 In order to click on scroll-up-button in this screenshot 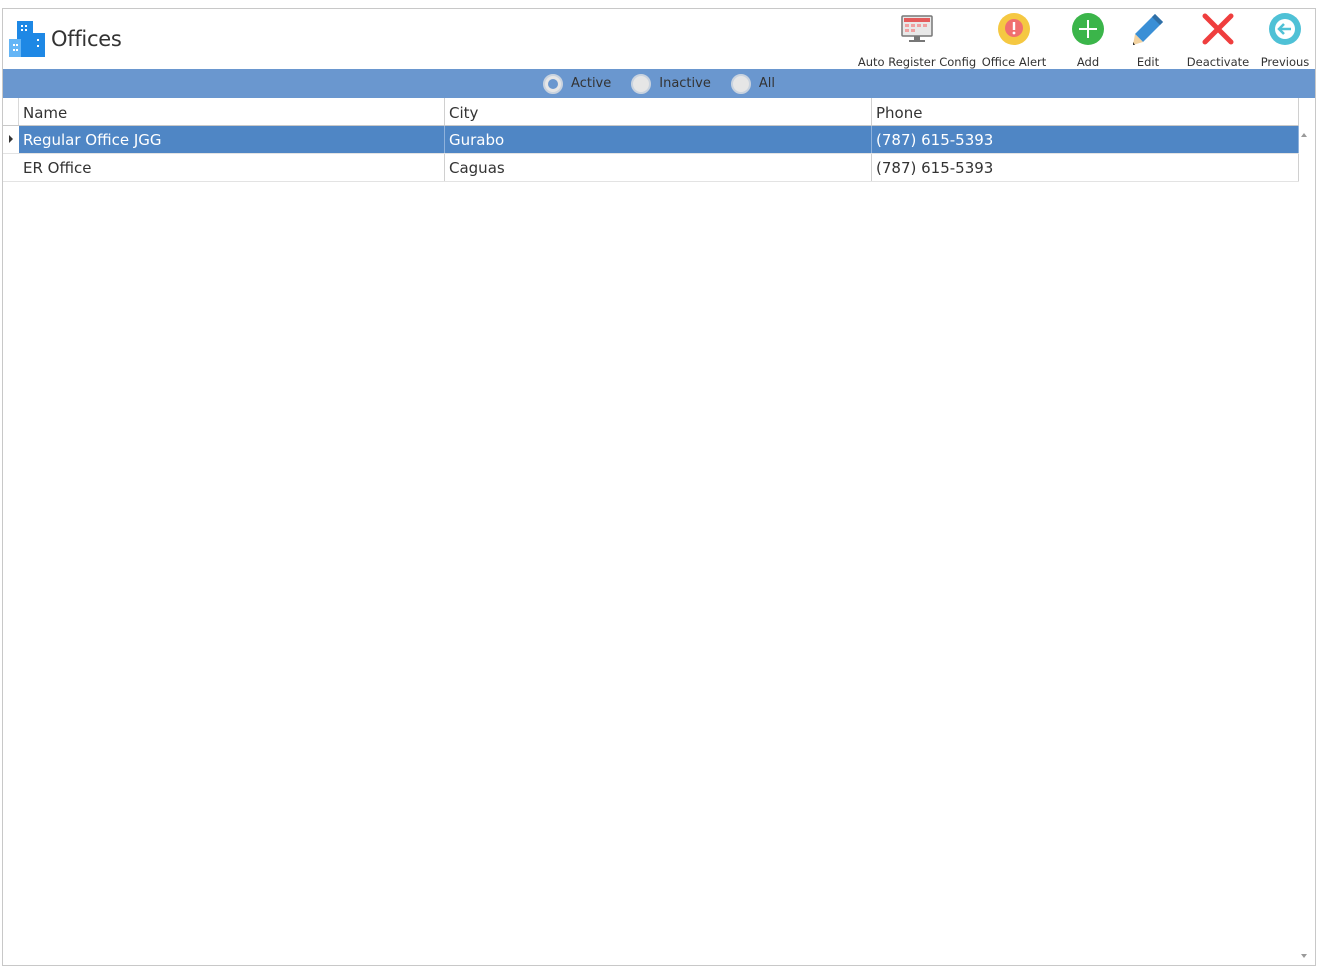, I will do `click(1304, 135)`.